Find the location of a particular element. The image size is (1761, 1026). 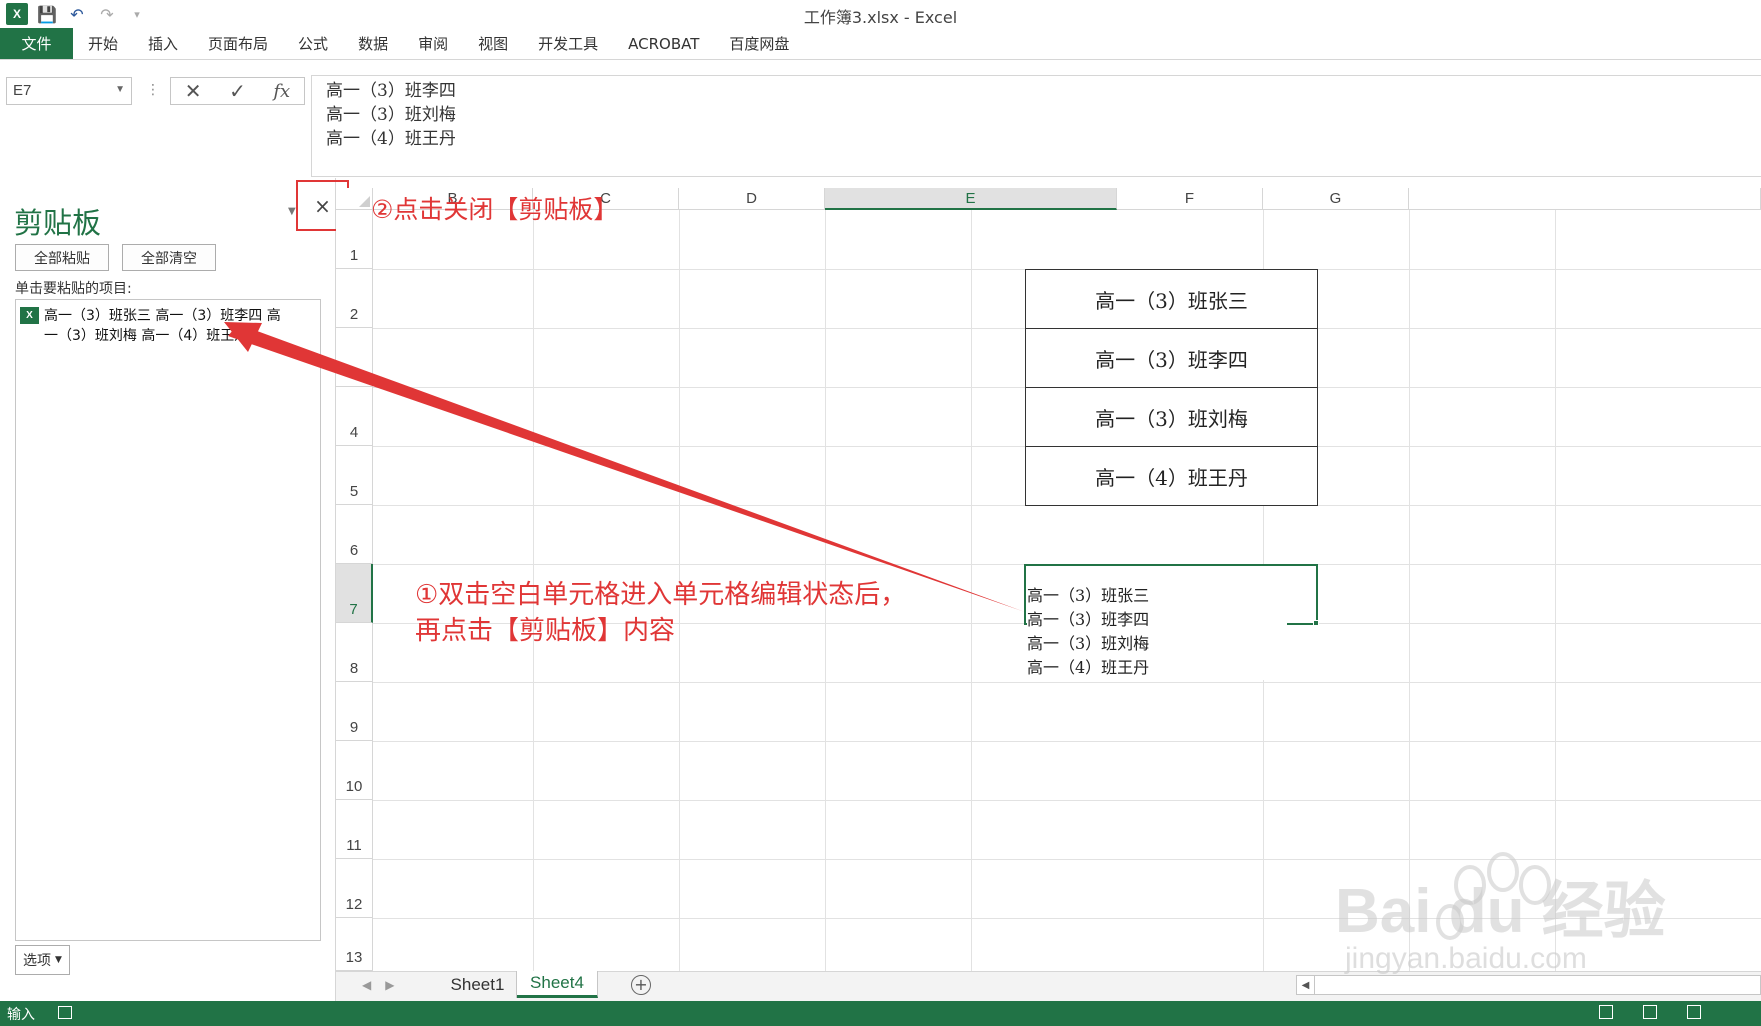

tab-formulas: 公式 is located at coordinates (313, 43).